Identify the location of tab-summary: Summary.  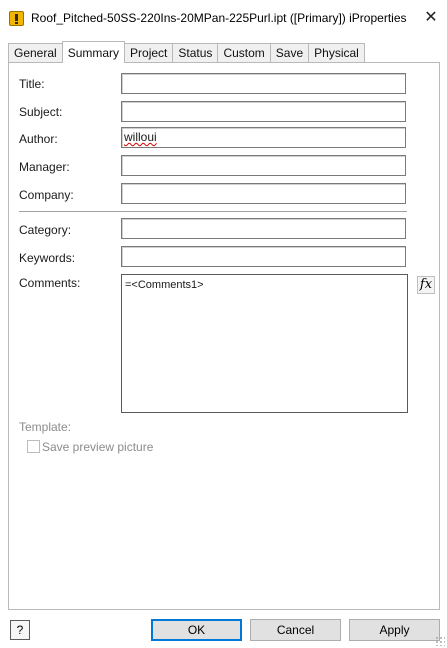
(93, 52).